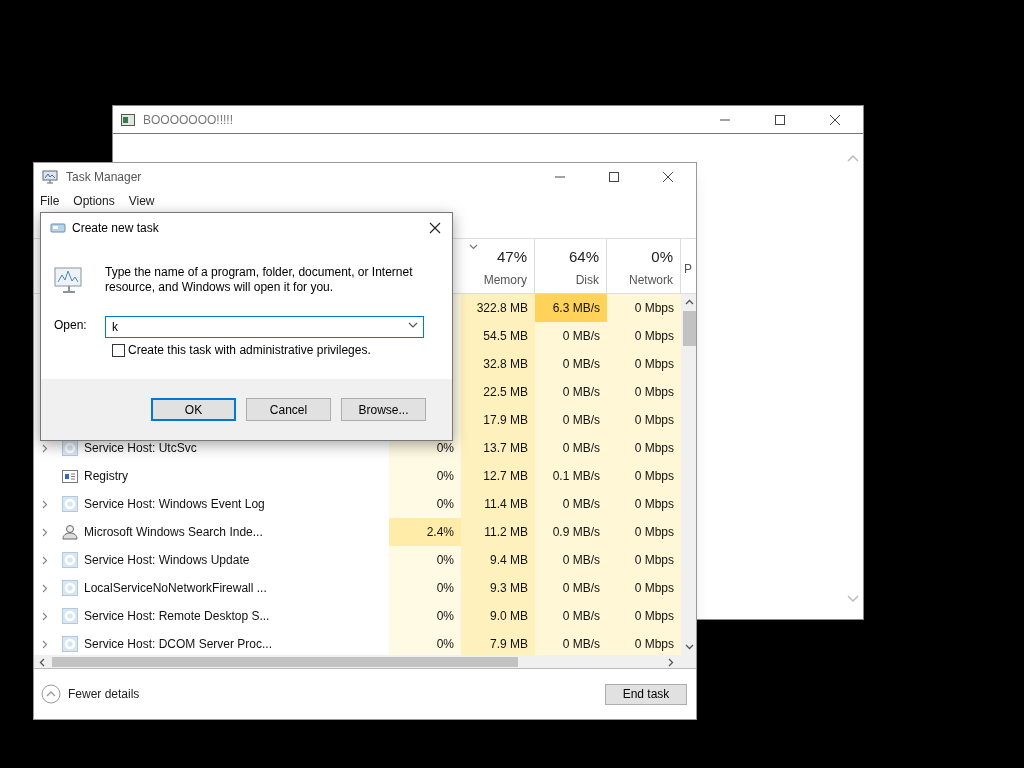 The width and height of the screenshot is (1024, 768). What do you see at coordinates (58, 228) in the screenshot?
I see `run-icon` at bounding box center [58, 228].